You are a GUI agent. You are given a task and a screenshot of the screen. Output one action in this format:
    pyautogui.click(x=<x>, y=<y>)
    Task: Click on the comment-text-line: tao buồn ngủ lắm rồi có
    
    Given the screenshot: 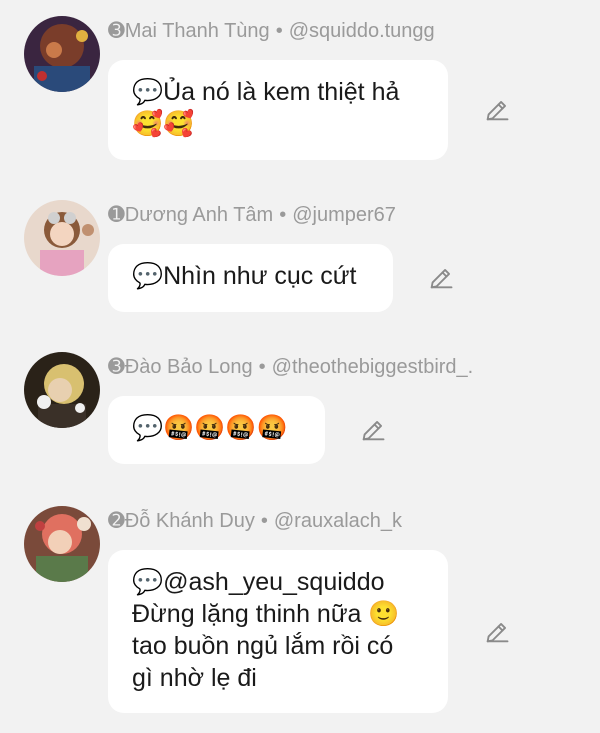 What is the action you would take?
    pyautogui.click(x=263, y=646)
    